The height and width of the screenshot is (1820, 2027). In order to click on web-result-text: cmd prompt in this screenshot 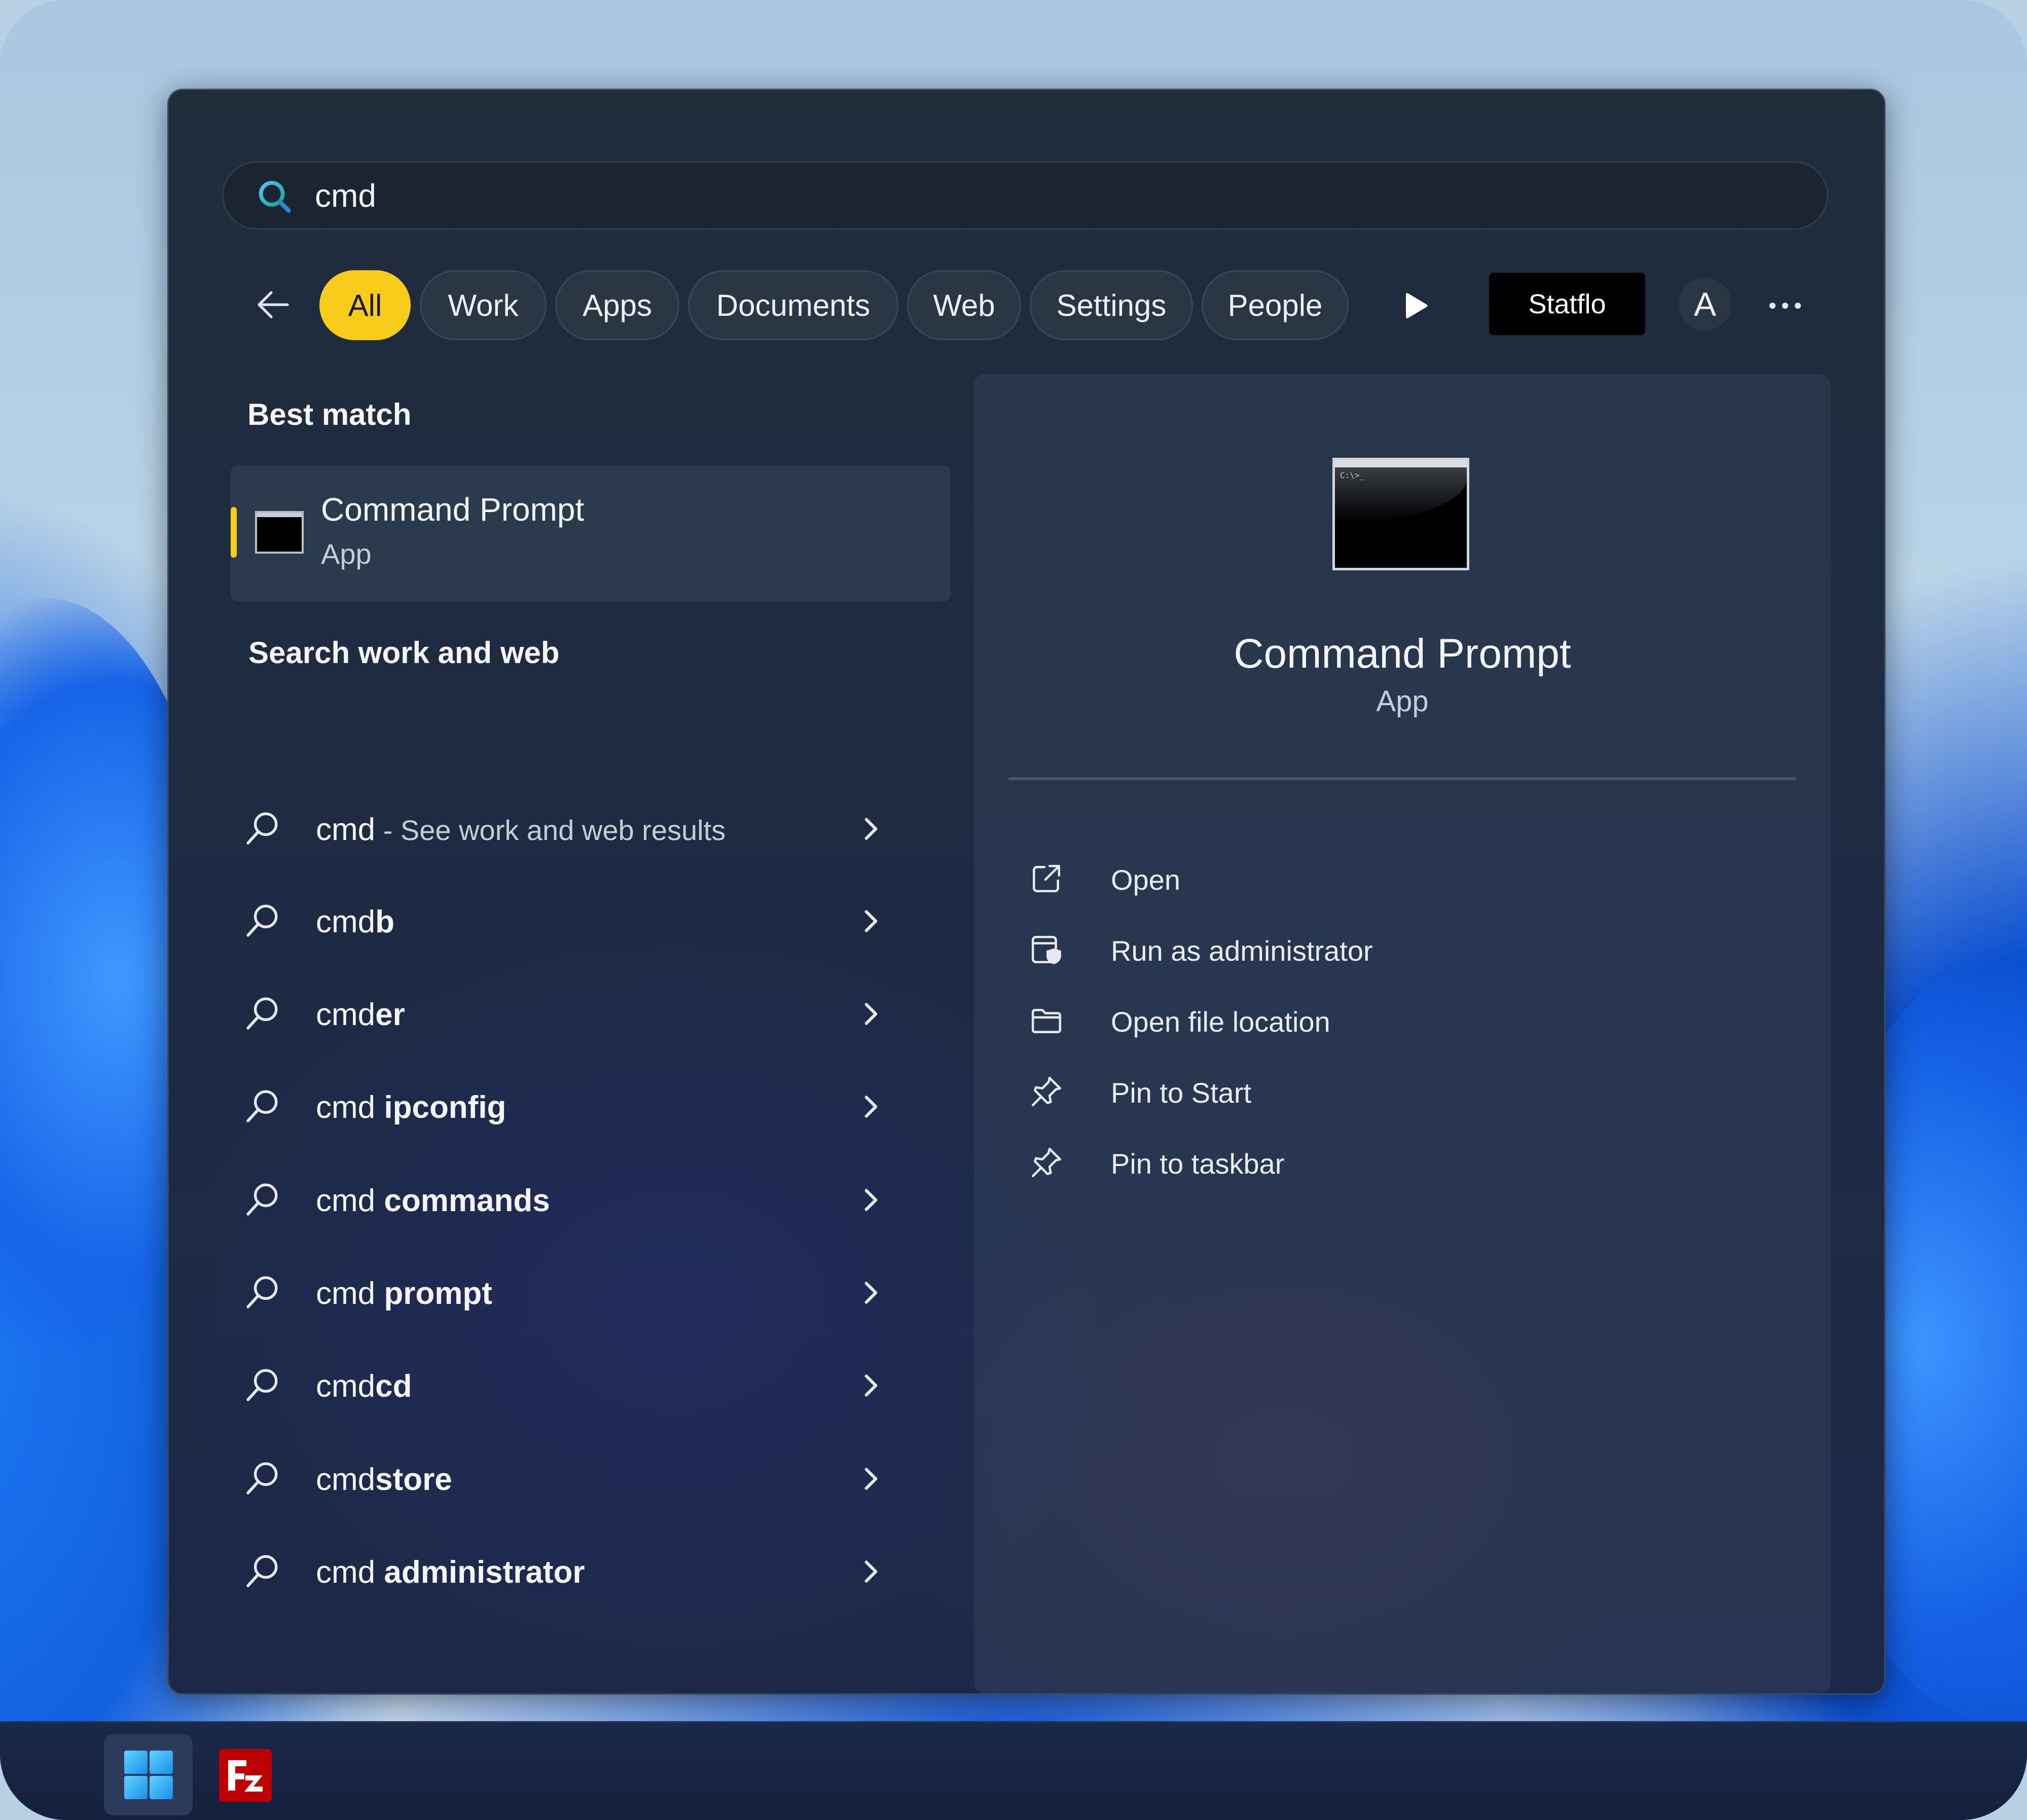, I will do `click(404, 1294)`.